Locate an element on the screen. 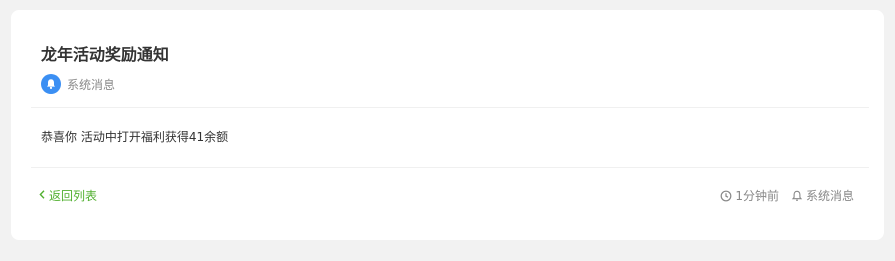 This screenshot has height=261, width=895. category-info: 系统消息 is located at coordinates (822, 195).